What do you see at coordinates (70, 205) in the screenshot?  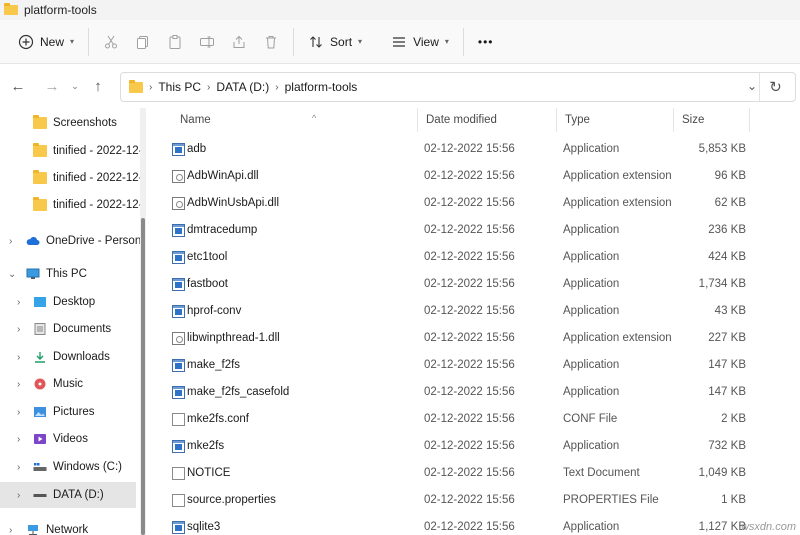 I see `sidebar-item-tinified-3: tinified - 2022-12-0` at bounding box center [70, 205].